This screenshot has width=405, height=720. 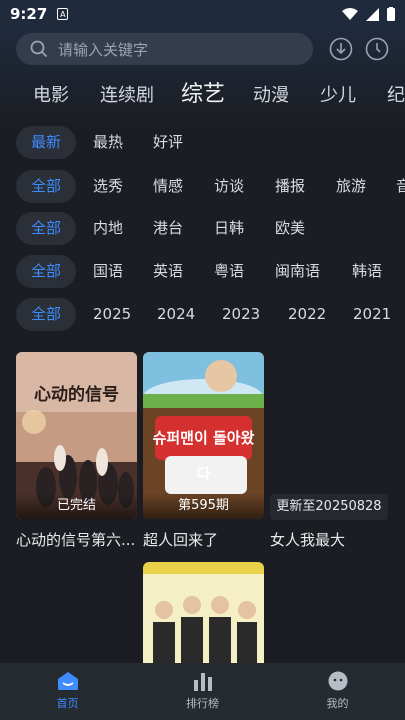 What do you see at coordinates (168, 186) in the screenshot?
I see `filter-chip: 情感` at bounding box center [168, 186].